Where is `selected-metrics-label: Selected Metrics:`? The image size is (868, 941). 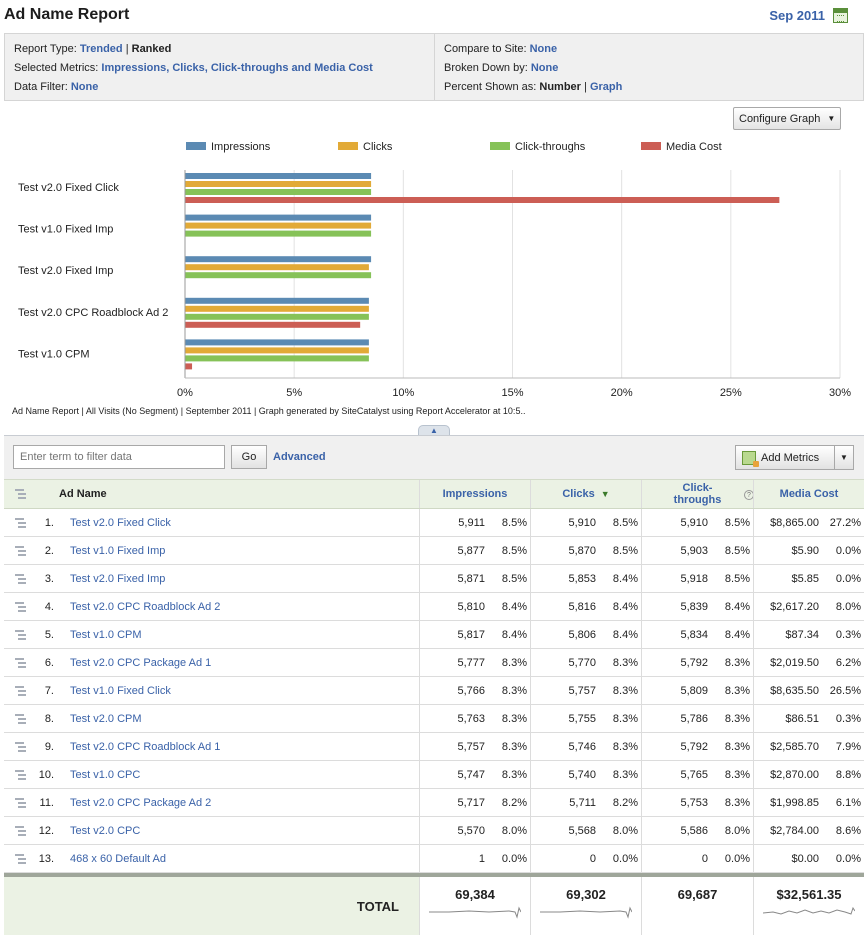 selected-metrics-label: Selected Metrics: is located at coordinates (58, 68).